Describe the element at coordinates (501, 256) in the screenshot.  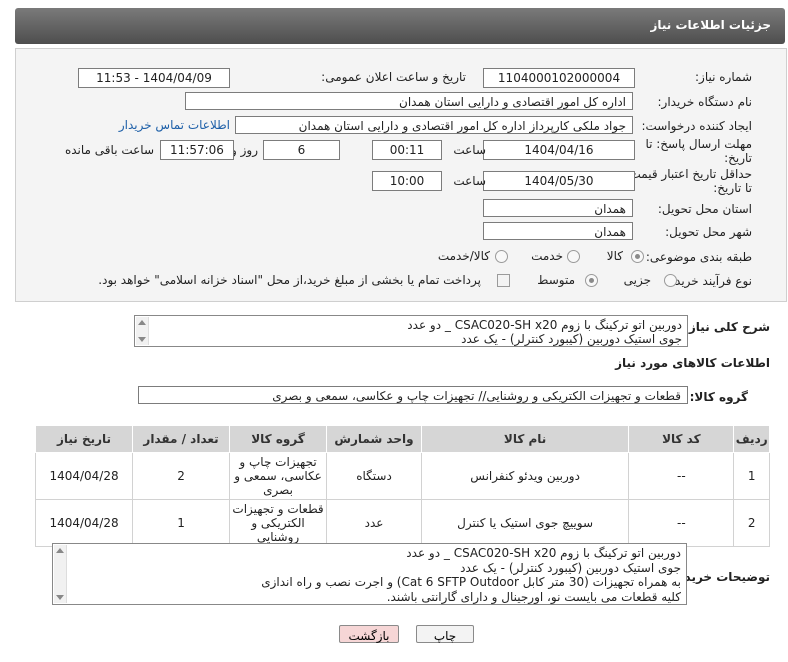
I see `category-radio-goods-service` at that location.